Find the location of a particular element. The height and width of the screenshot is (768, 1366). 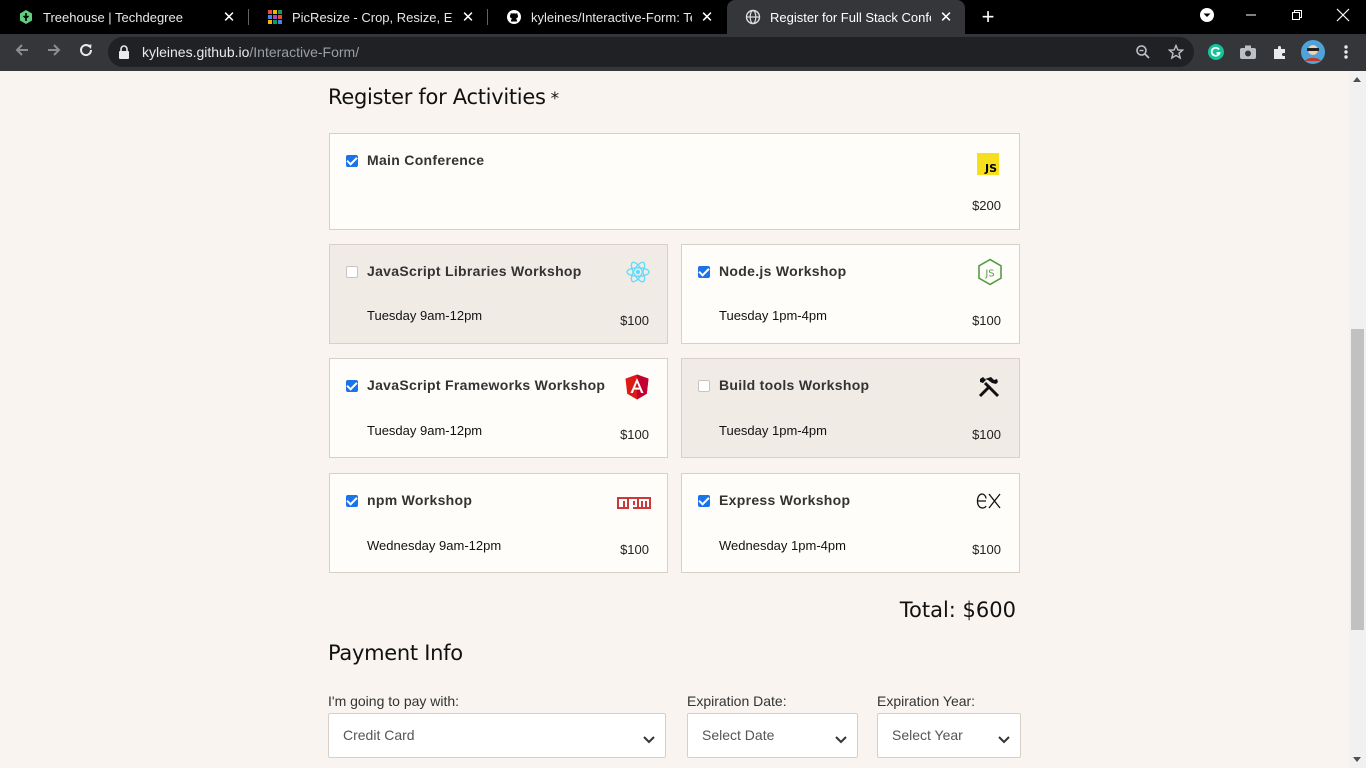

exp-year-select: Select Year is located at coordinates (949, 735).